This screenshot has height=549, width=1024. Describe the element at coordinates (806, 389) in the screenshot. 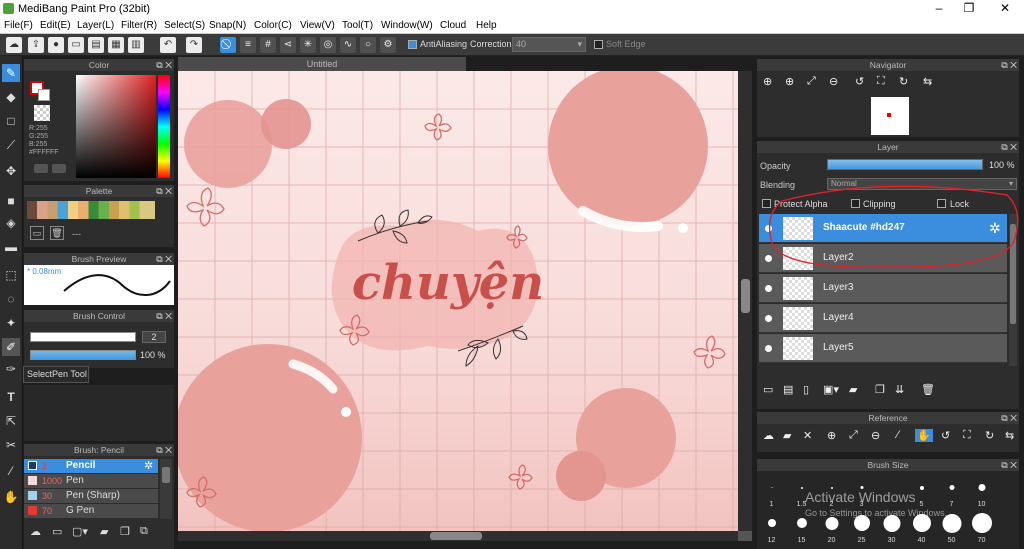

I see `new-8bit-layer-icon: ▯` at that location.